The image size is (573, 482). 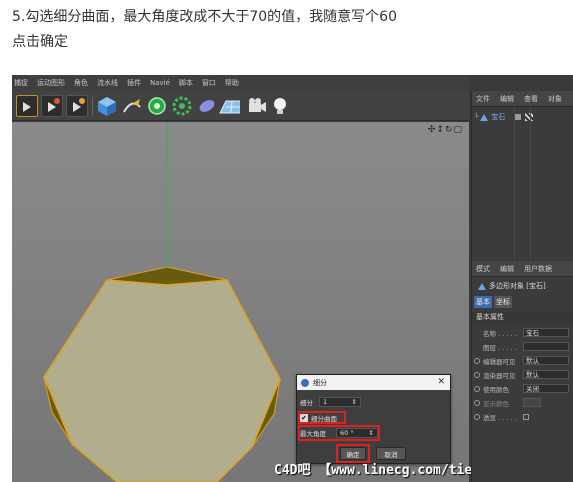 What do you see at coordinates (496, 389) in the screenshot?
I see `attr-label: 使用颜色` at bounding box center [496, 389].